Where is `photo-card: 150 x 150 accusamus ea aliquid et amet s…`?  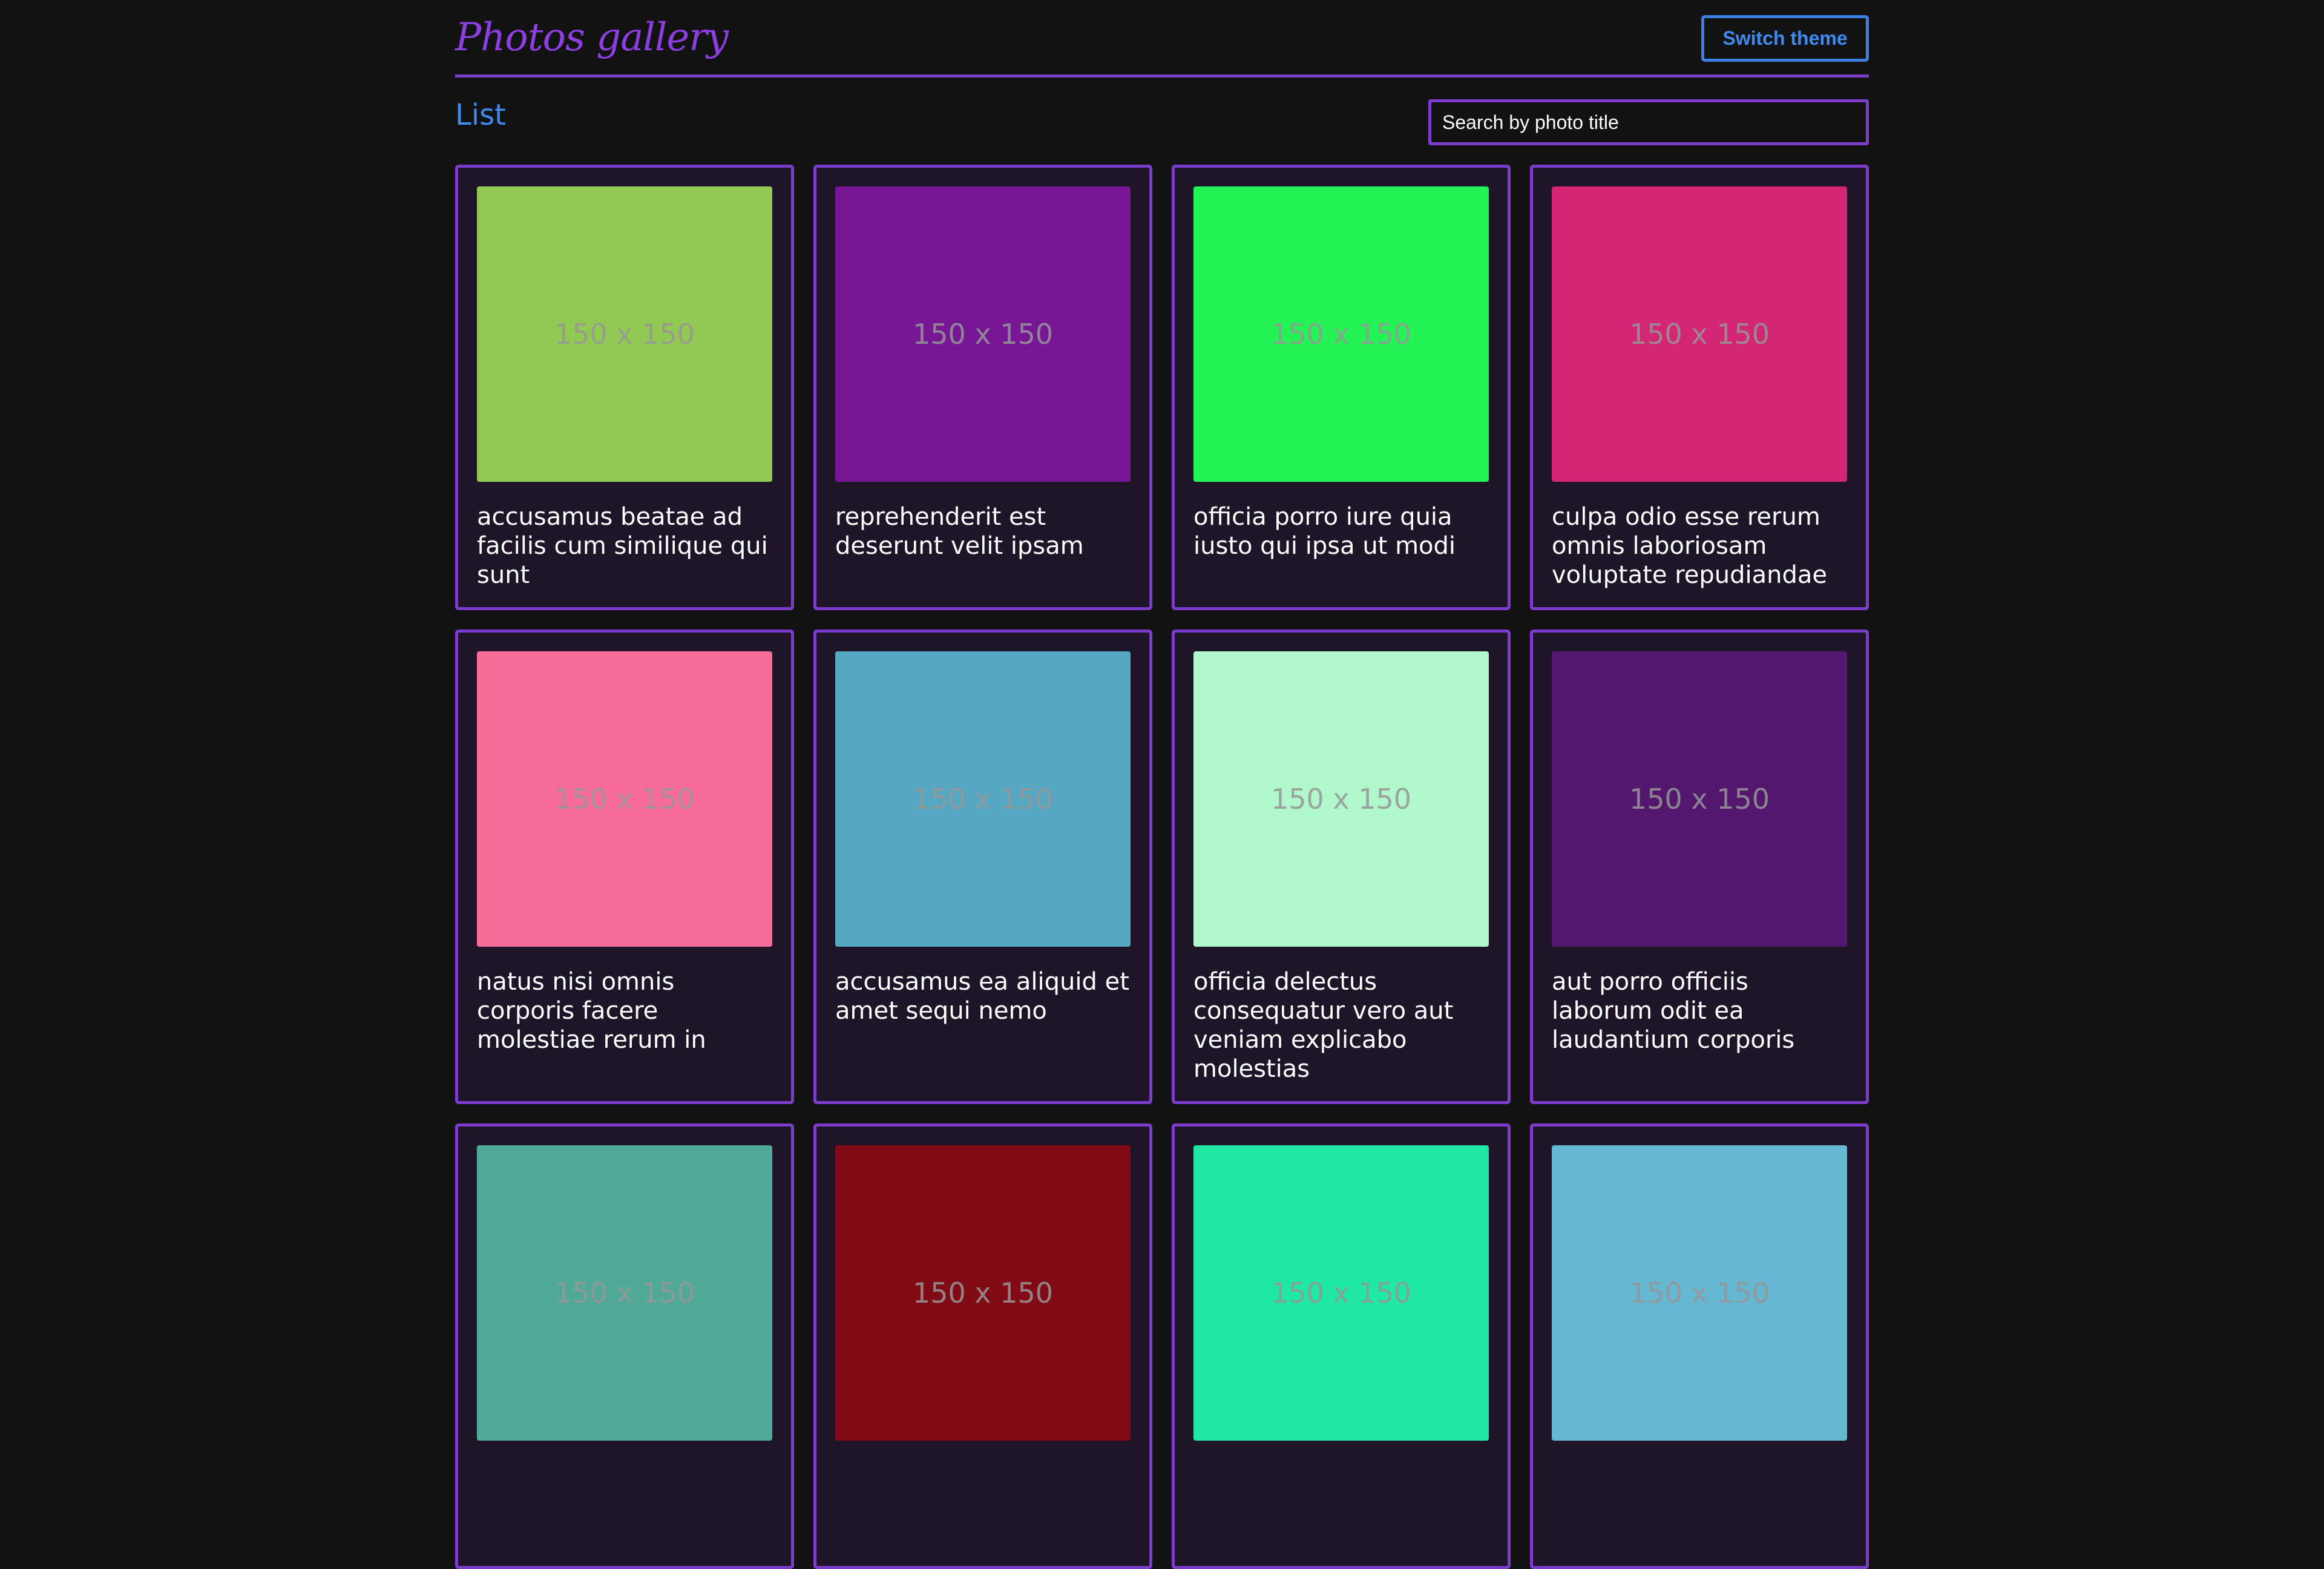
photo-card: 150 x 150 accusamus ea aliquid et amet s… is located at coordinates (982, 867).